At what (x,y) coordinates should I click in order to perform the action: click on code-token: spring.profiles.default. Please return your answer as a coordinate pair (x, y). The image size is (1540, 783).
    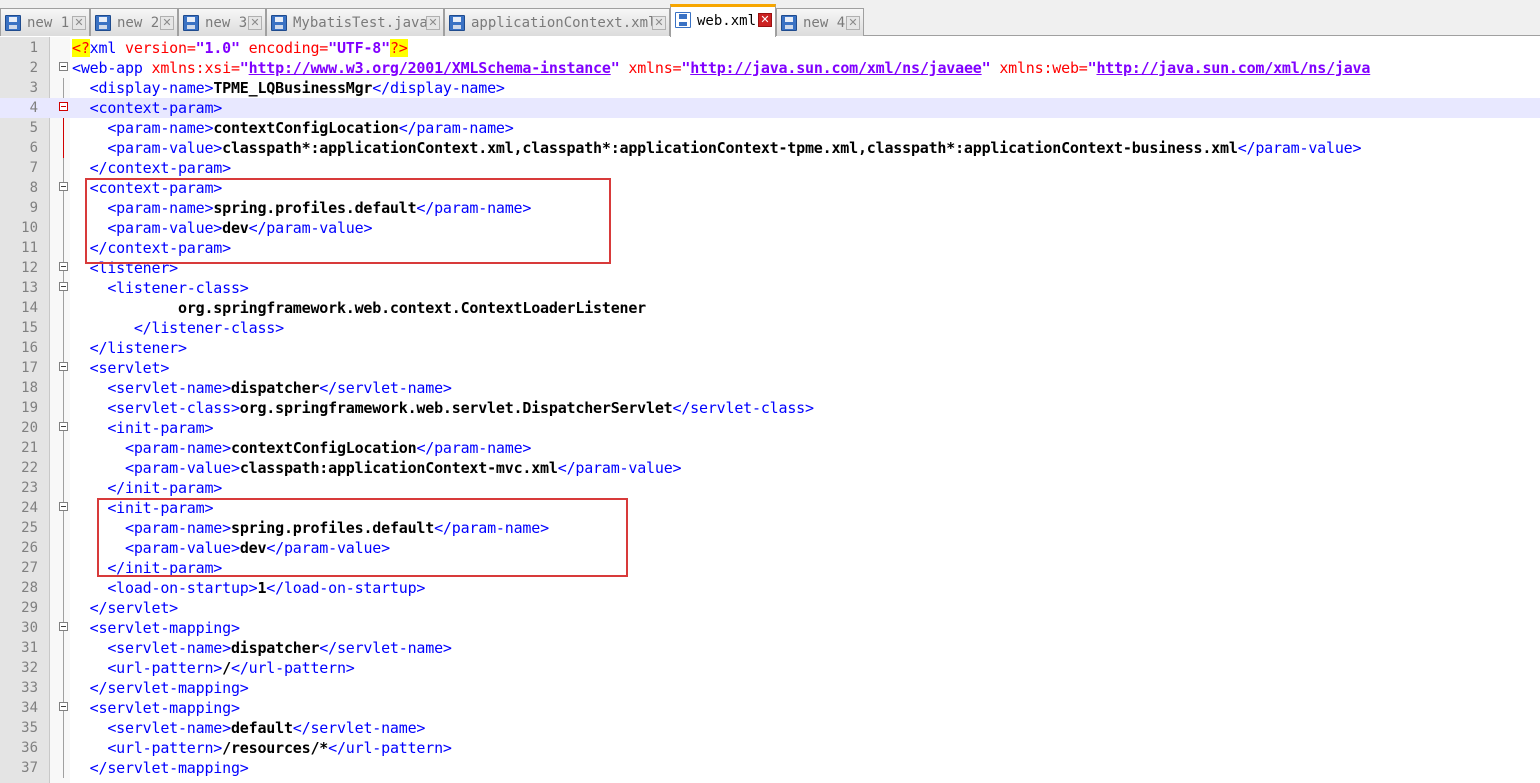
    Looking at the image, I should click on (315, 208).